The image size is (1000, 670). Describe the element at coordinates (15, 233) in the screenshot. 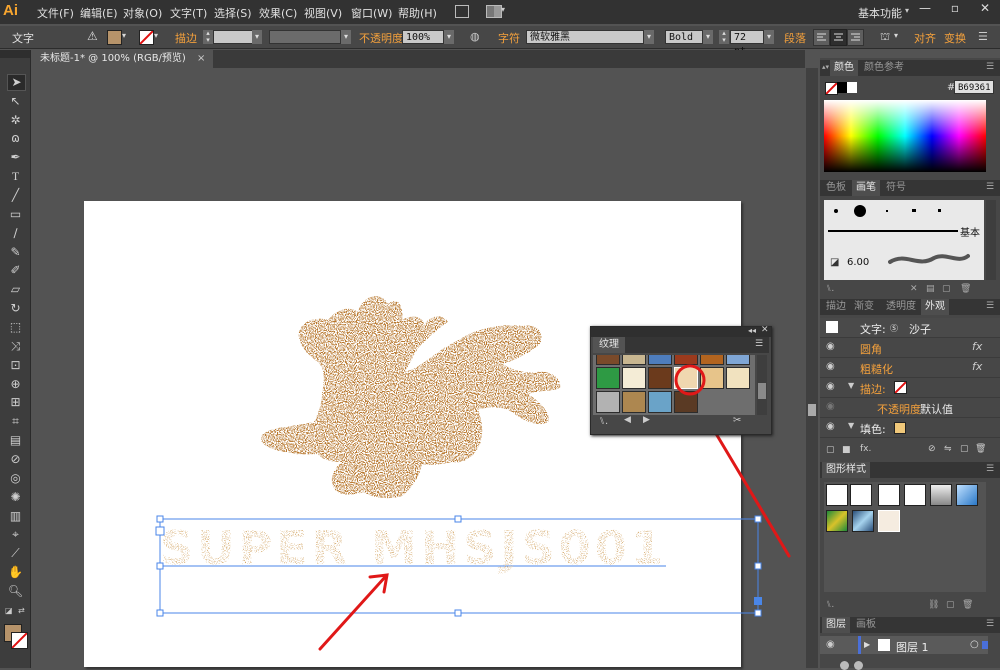

I see `paintbrush-tool-icon: ∕` at that location.